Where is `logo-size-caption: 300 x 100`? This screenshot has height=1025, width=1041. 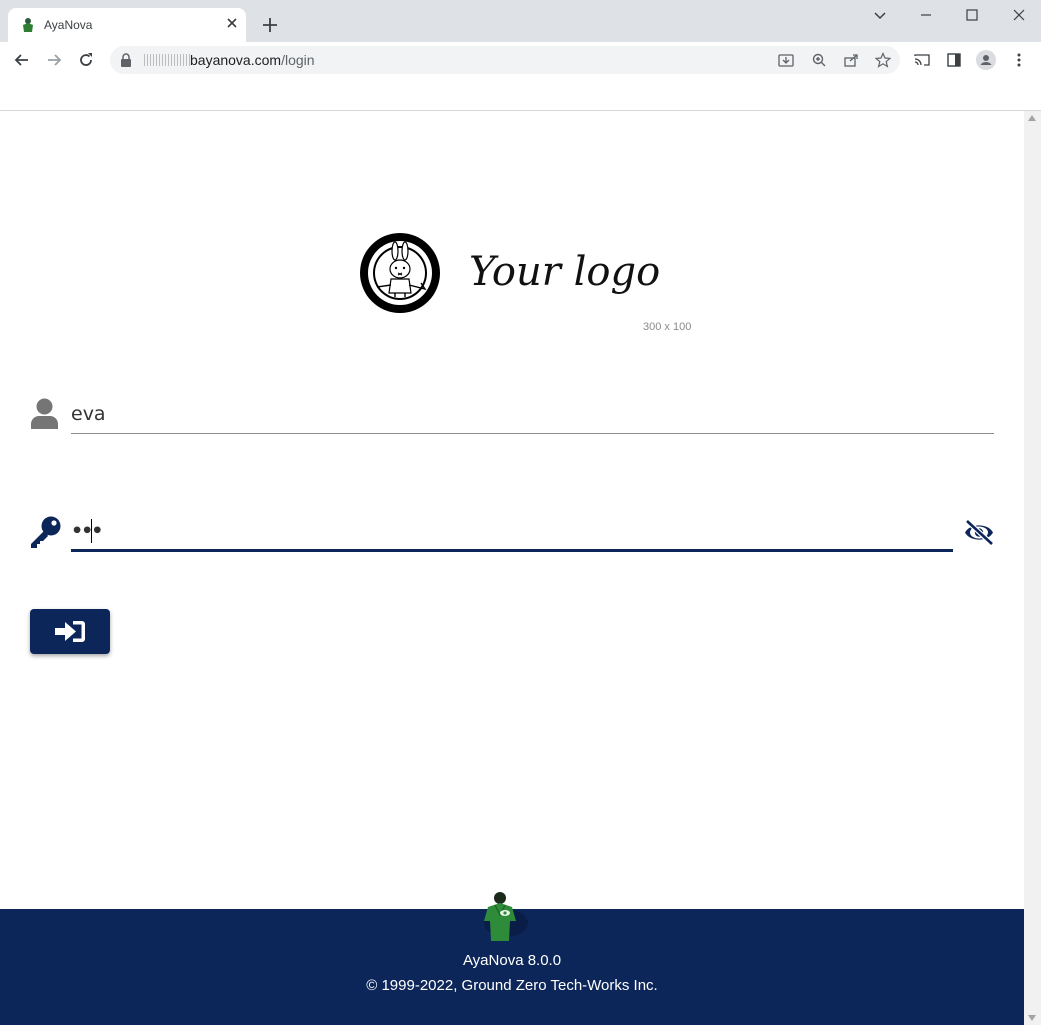 logo-size-caption: 300 x 100 is located at coordinates (667, 327).